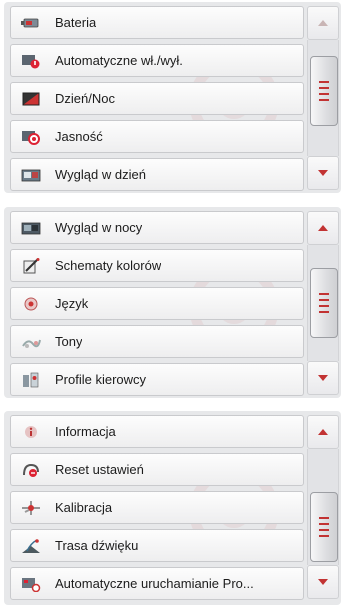  I want to click on brightness-icon, so click(31, 137).